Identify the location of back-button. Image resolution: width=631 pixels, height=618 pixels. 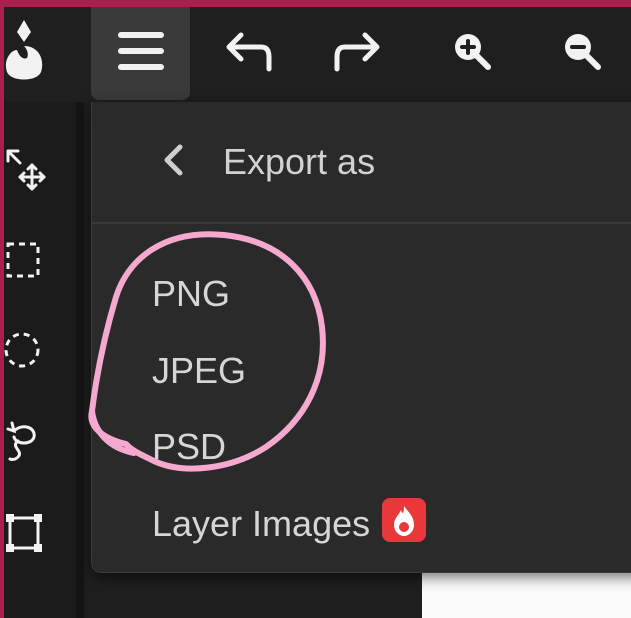
(173, 162).